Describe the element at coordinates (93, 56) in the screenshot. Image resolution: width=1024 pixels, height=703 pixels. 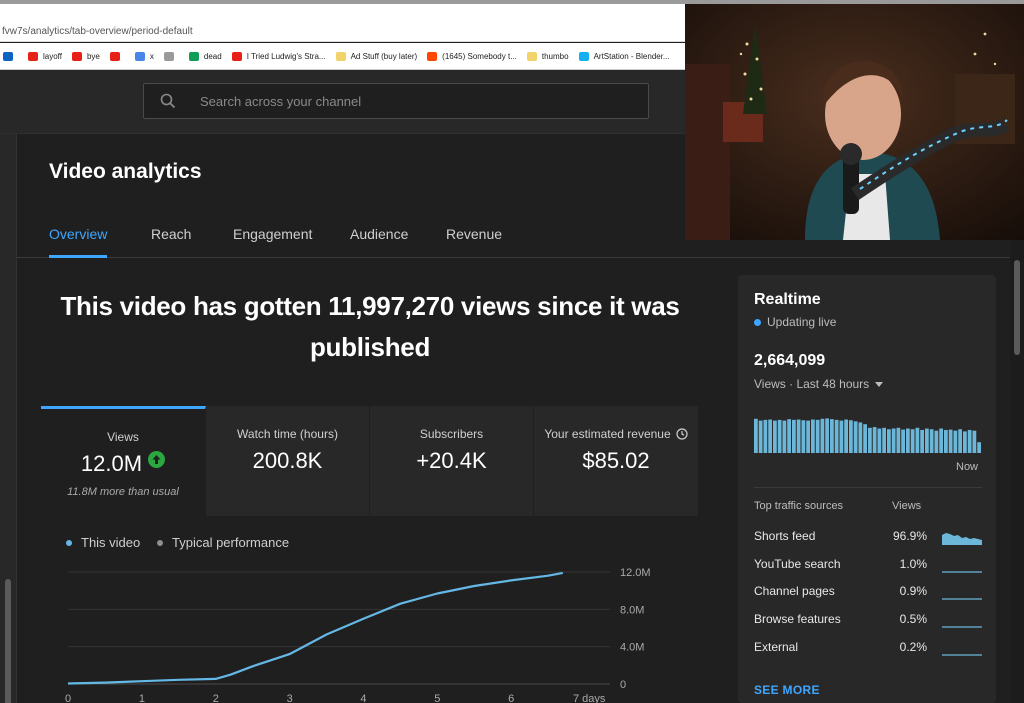
I see `bookmark-label: bye` at that location.